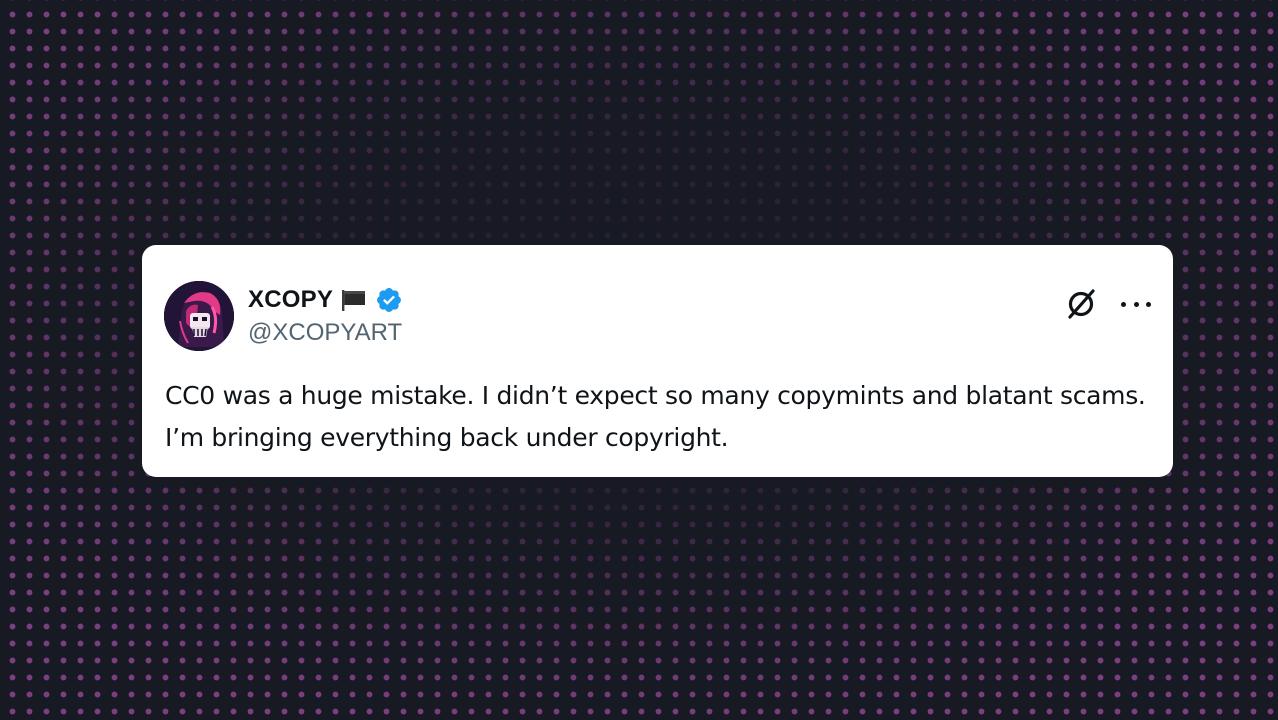 This screenshot has width=1278, height=720. I want to click on author-name-row: XCOPY, so click(325, 300).